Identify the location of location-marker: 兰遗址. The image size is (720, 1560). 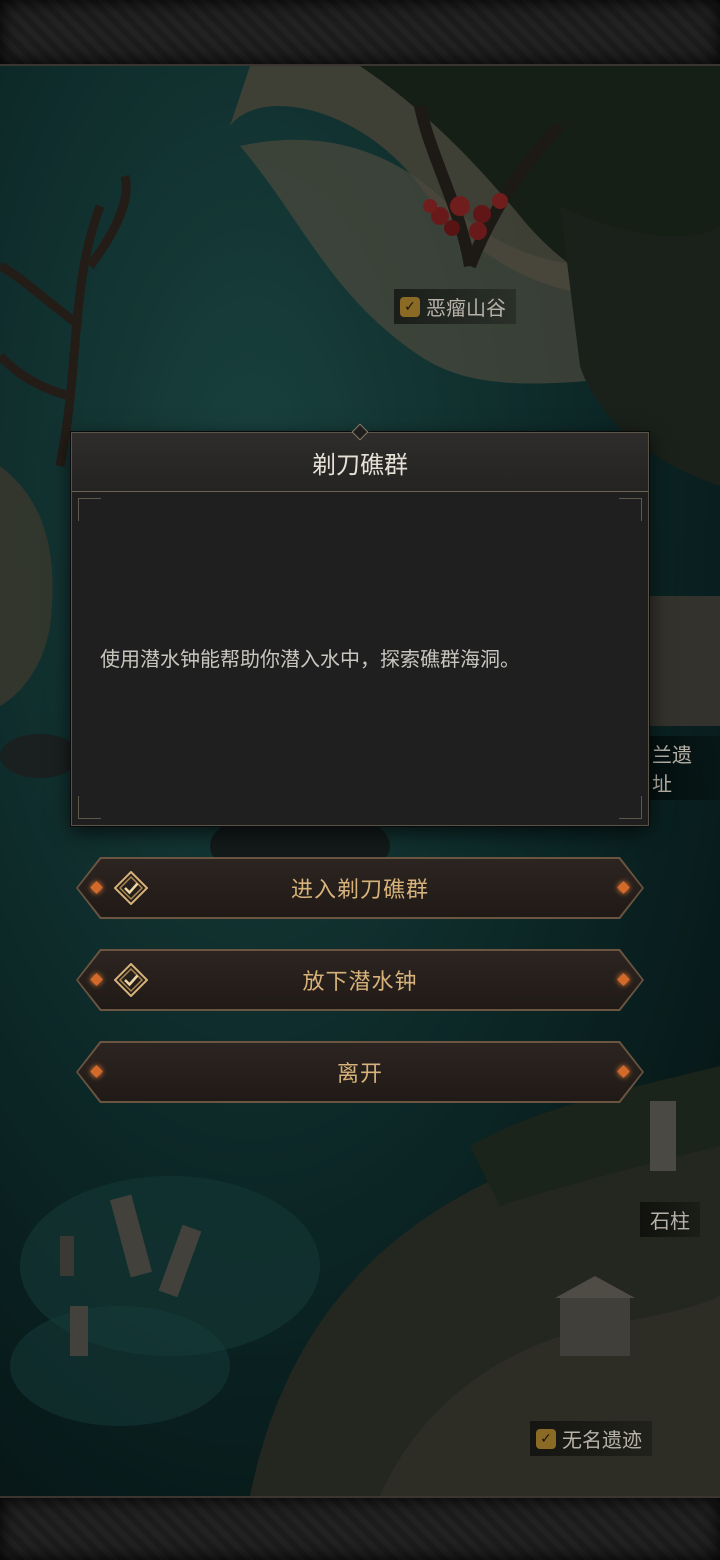
(681, 768).